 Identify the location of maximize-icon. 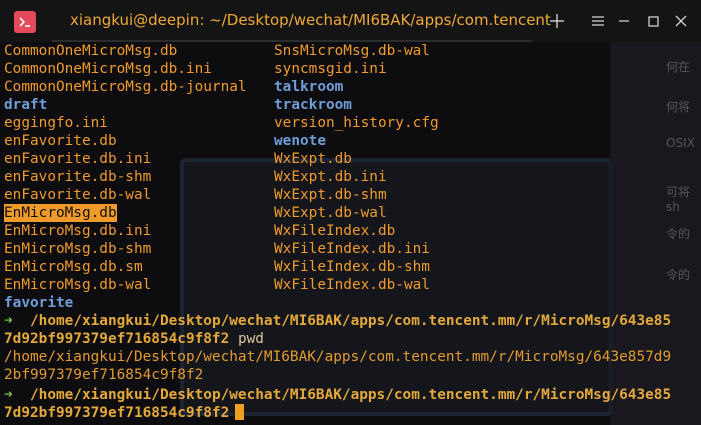
(653, 21).